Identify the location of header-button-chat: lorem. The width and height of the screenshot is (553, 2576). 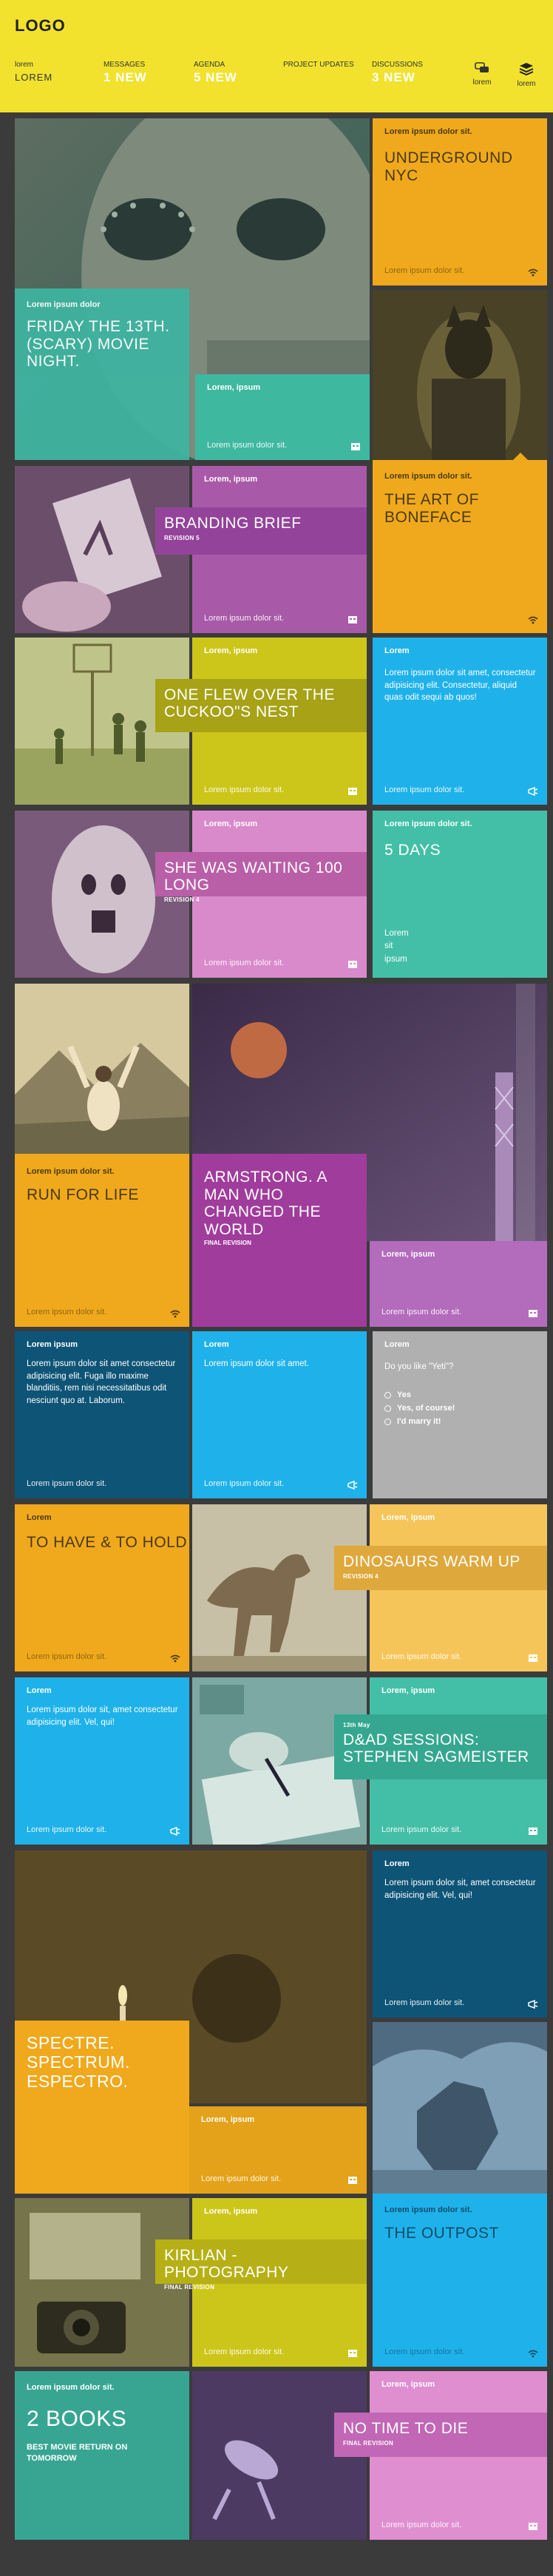
(482, 74).